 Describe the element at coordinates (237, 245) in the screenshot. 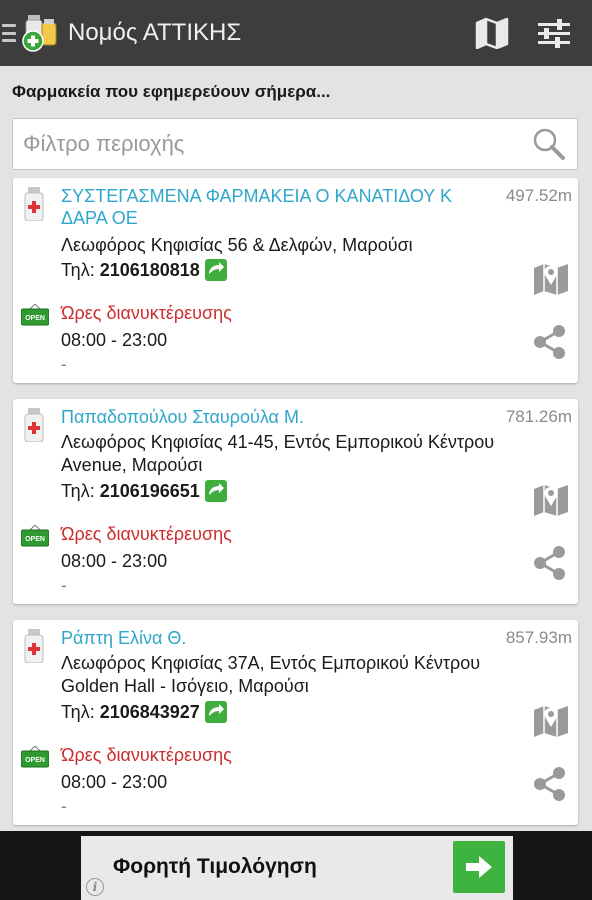

I see `address-text: Λεωφόρος Κηφισίας 56 & Δελφών, Μαρούσι` at that location.